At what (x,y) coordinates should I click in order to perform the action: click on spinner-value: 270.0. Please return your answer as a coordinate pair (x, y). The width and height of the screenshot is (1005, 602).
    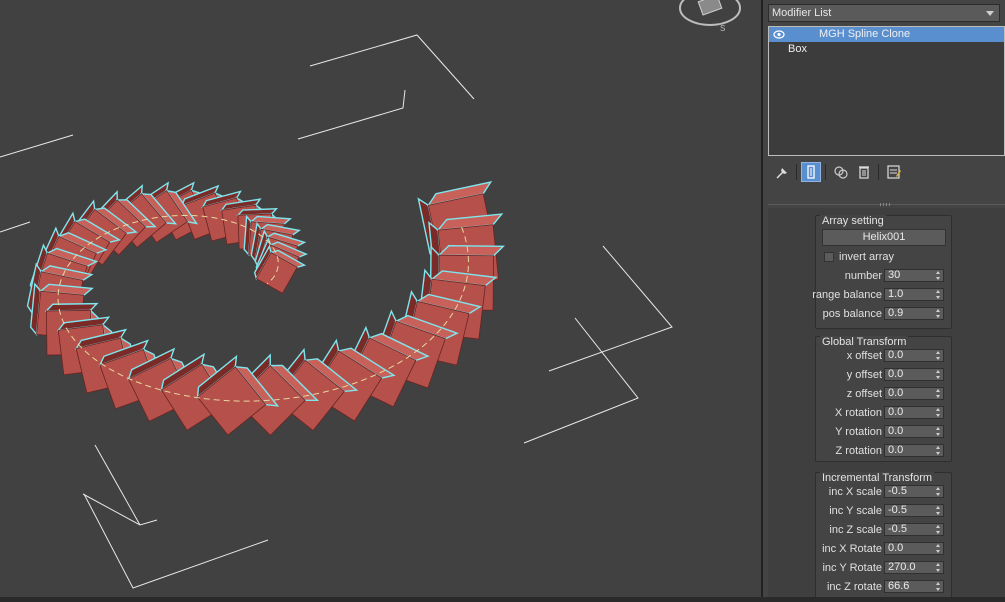
    Looking at the image, I should click on (902, 567).